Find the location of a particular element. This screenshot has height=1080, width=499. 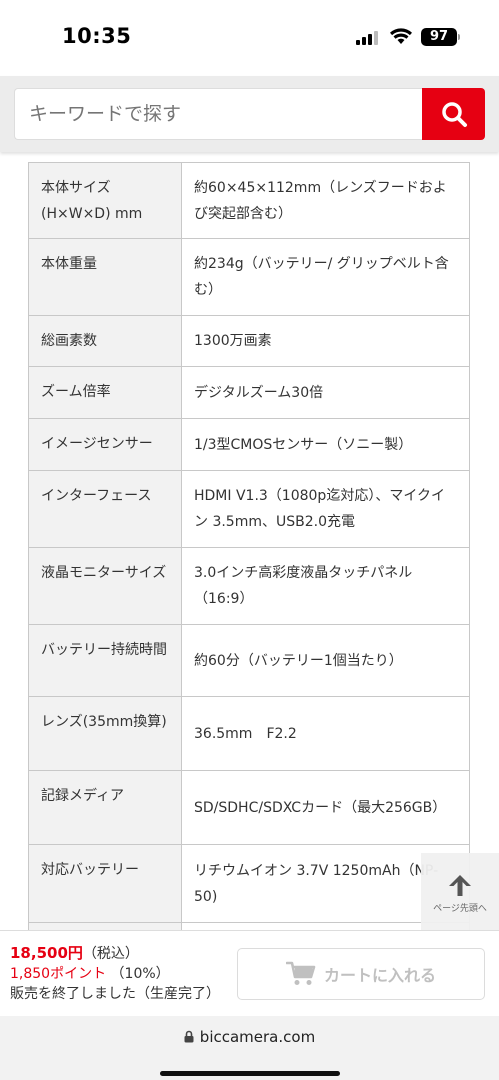

spec-label: 本体サイズ(H×W×D) mm is located at coordinates (105, 200).